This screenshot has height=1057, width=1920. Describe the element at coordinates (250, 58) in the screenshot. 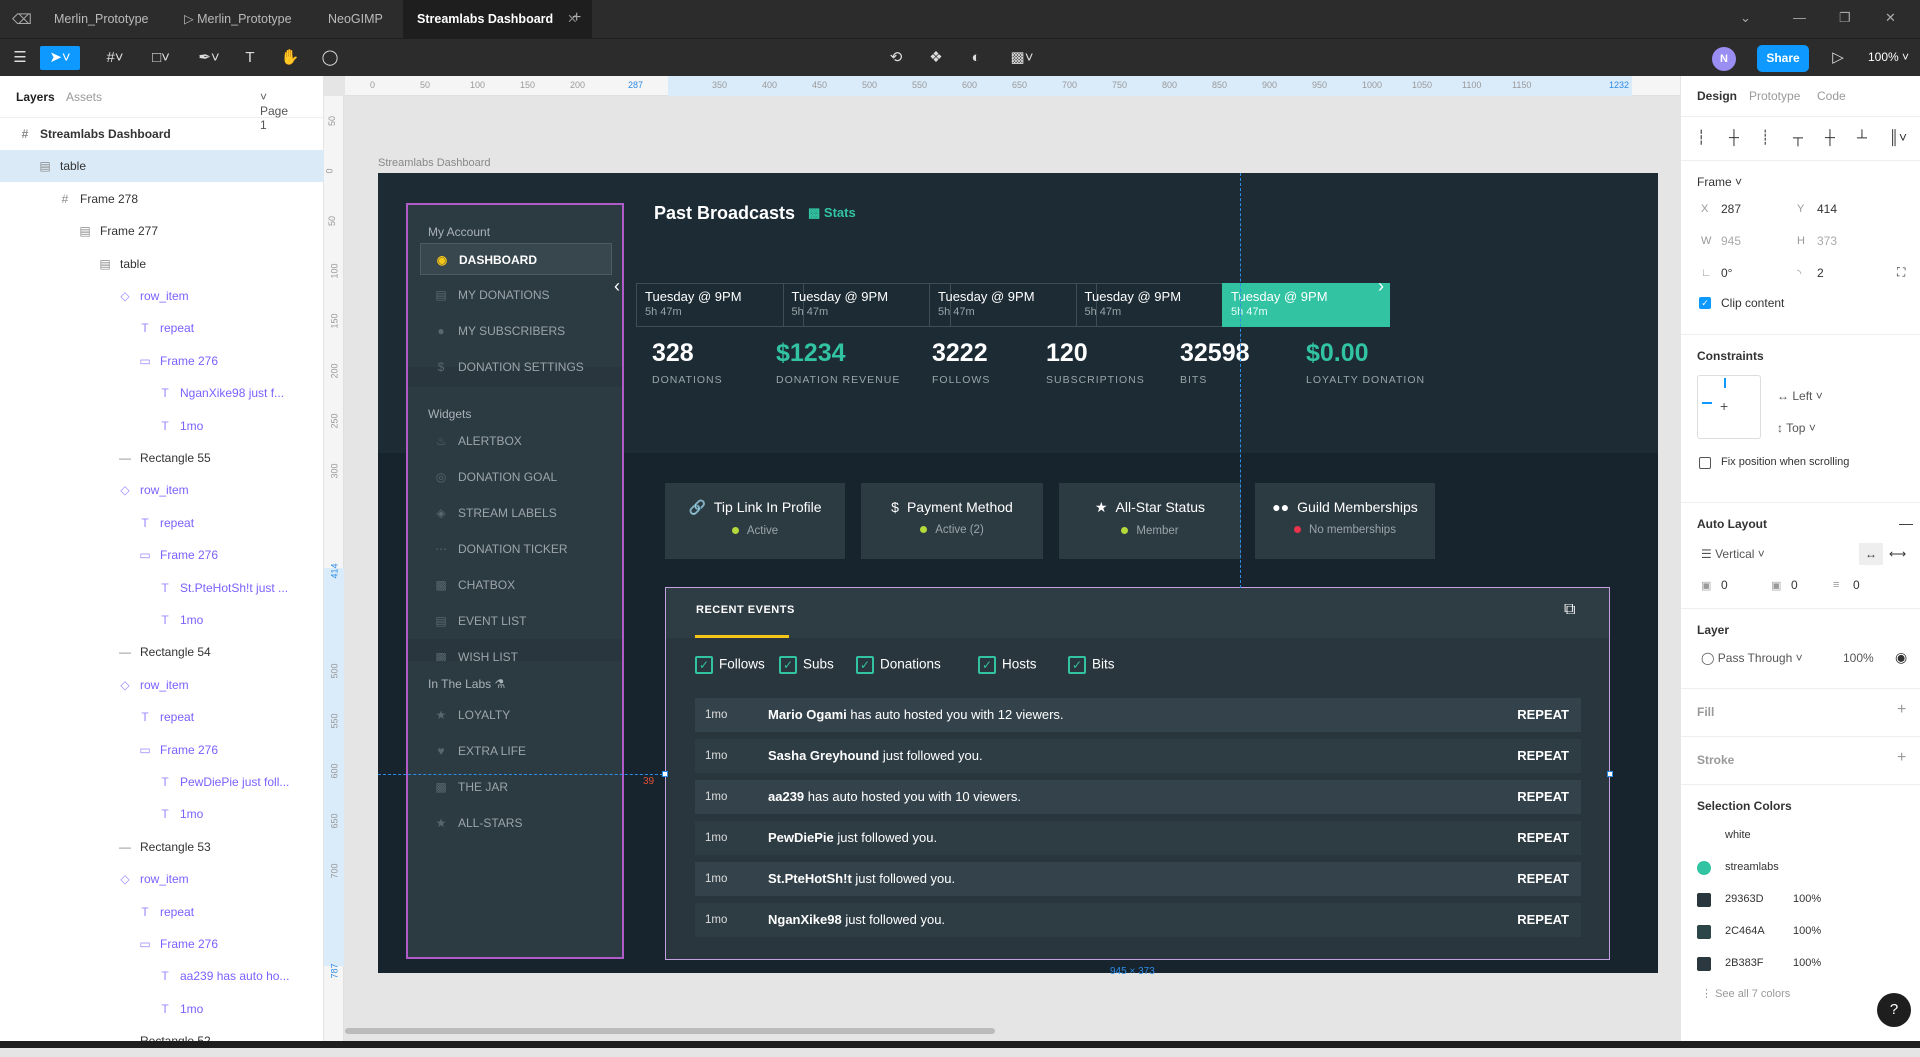

I see `text-tool-icon: T` at that location.